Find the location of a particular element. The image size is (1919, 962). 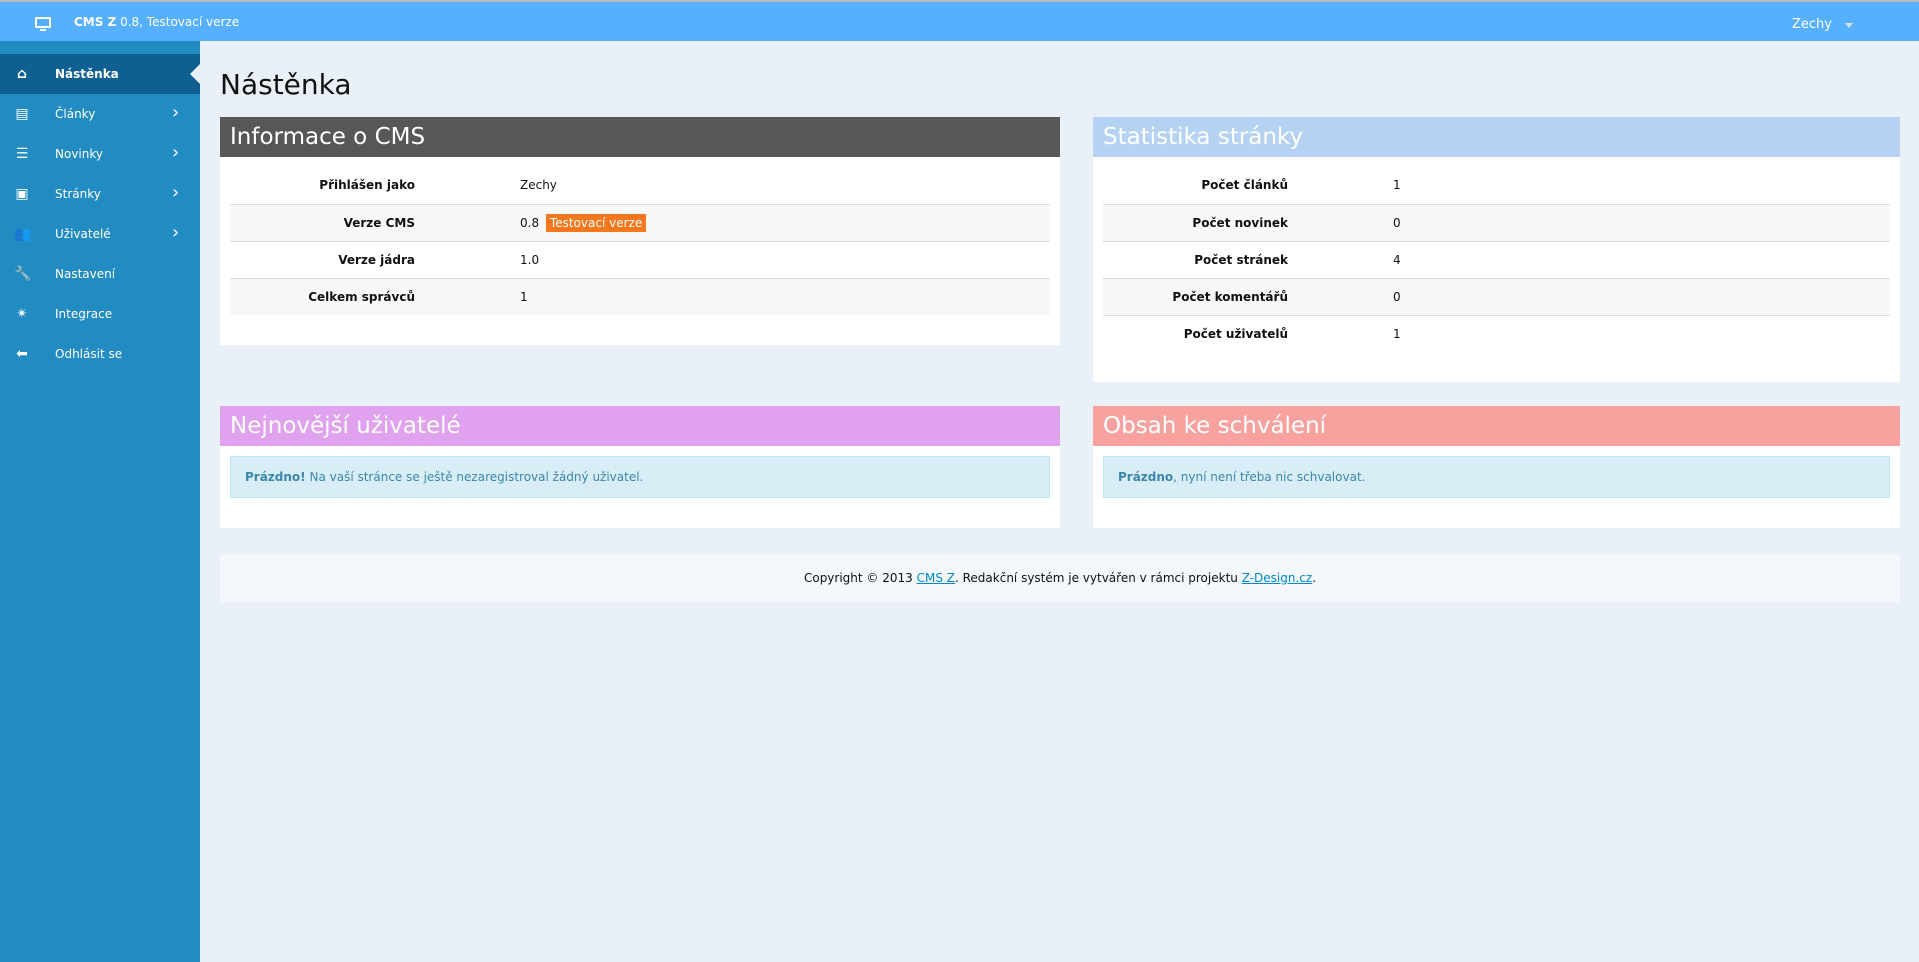

table-row: Počet stránek 4 is located at coordinates (1496, 259).